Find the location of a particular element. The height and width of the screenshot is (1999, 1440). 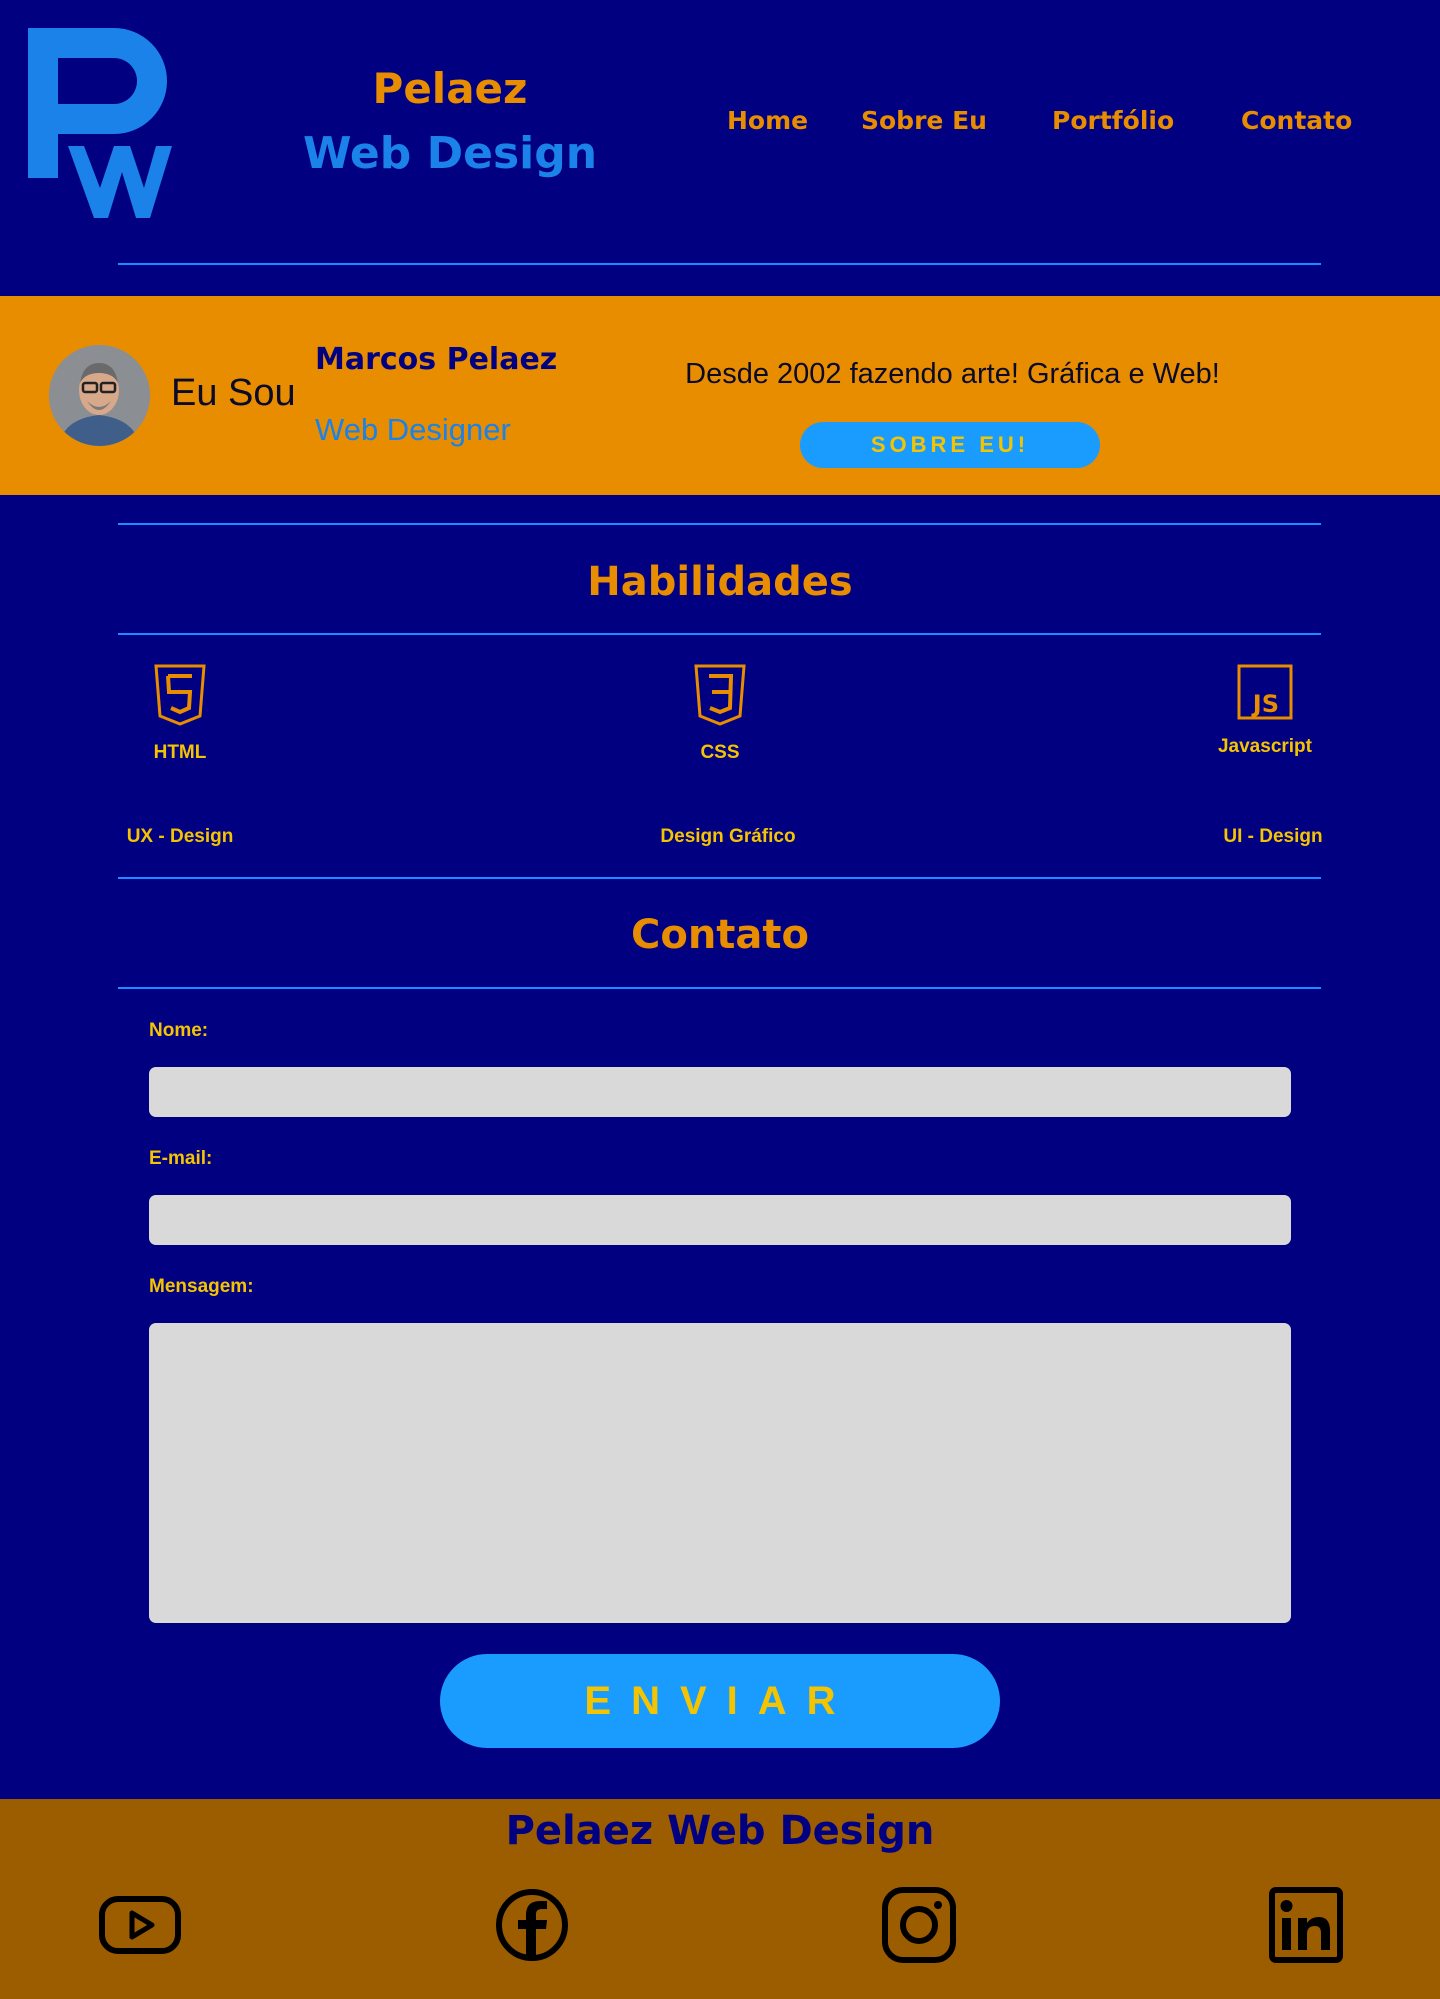

brand-tagline: Web Design is located at coordinates (450, 153).